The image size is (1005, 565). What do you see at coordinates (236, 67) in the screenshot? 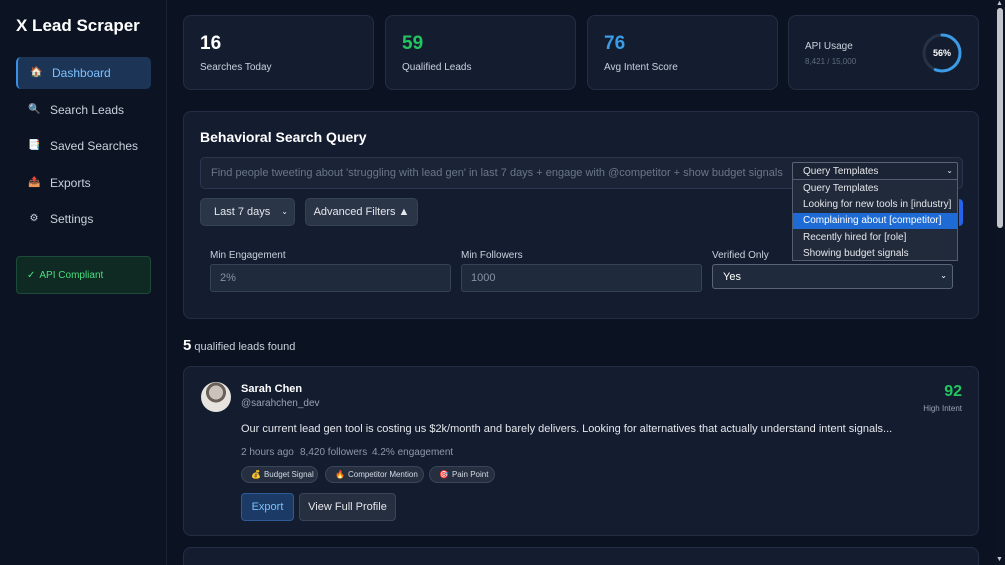
I see `stat-label: Searches Today` at bounding box center [236, 67].